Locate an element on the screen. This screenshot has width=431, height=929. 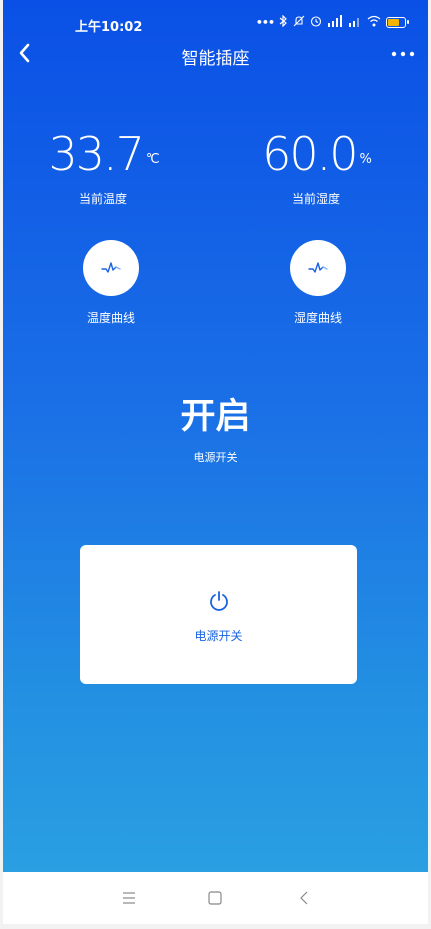
humidity-curve-circle is located at coordinates (318, 268).